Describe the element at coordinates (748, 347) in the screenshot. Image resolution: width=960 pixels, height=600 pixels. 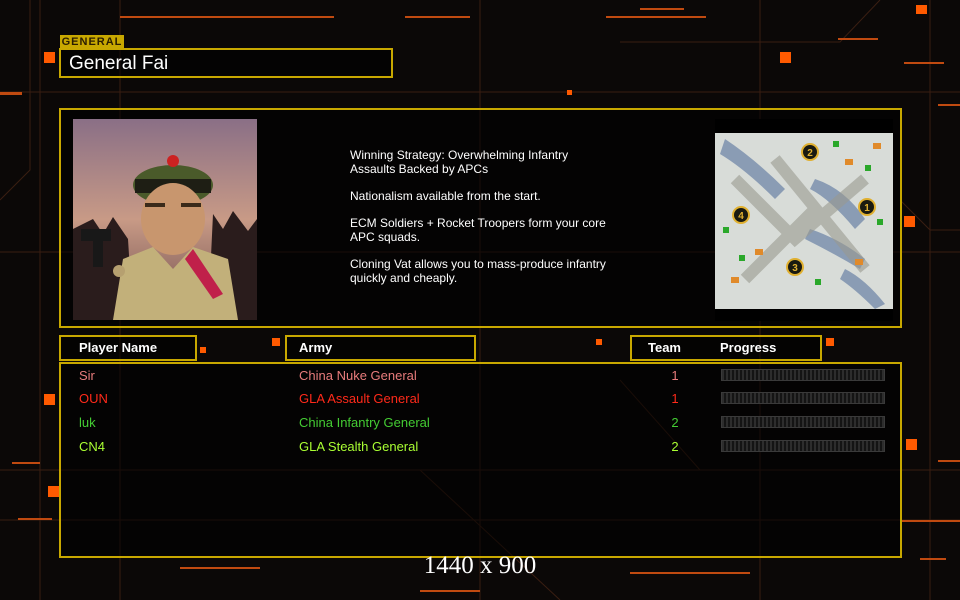
I see `header-progress: Progress` at that location.